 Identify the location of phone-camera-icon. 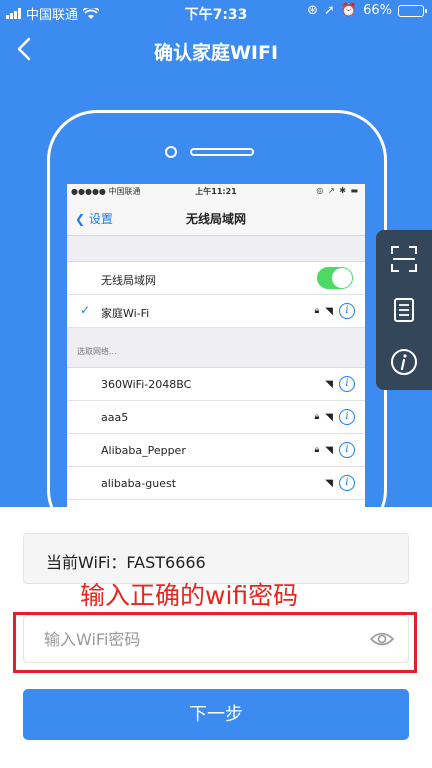
(171, 152).